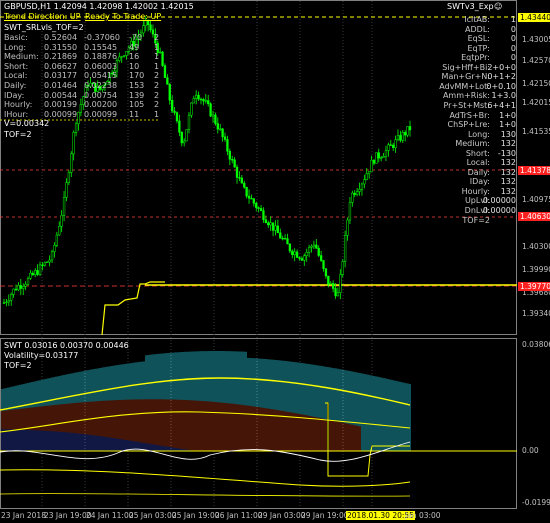 The width and height of the screenshot is (550, 523). I want to click on info-cell-b: -0.37060, so click(102, 37).